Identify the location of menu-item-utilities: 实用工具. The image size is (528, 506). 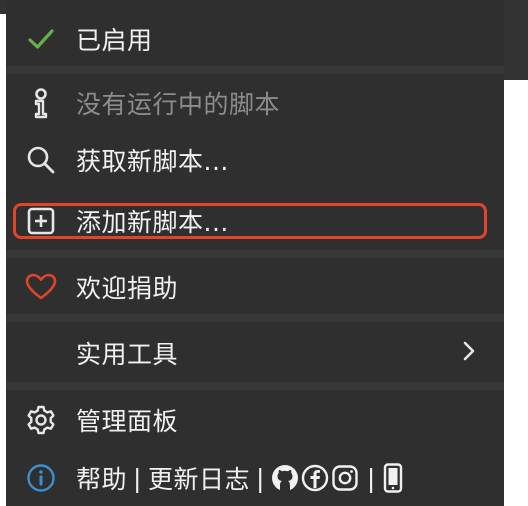
(255, 353).